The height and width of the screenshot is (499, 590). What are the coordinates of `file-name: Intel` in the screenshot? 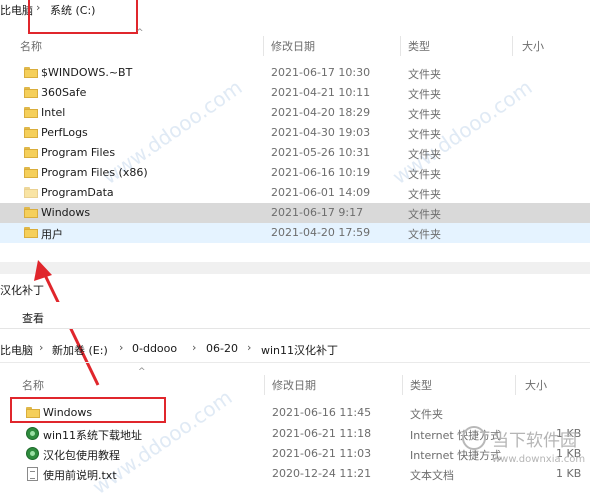 It's located at (53, 112).